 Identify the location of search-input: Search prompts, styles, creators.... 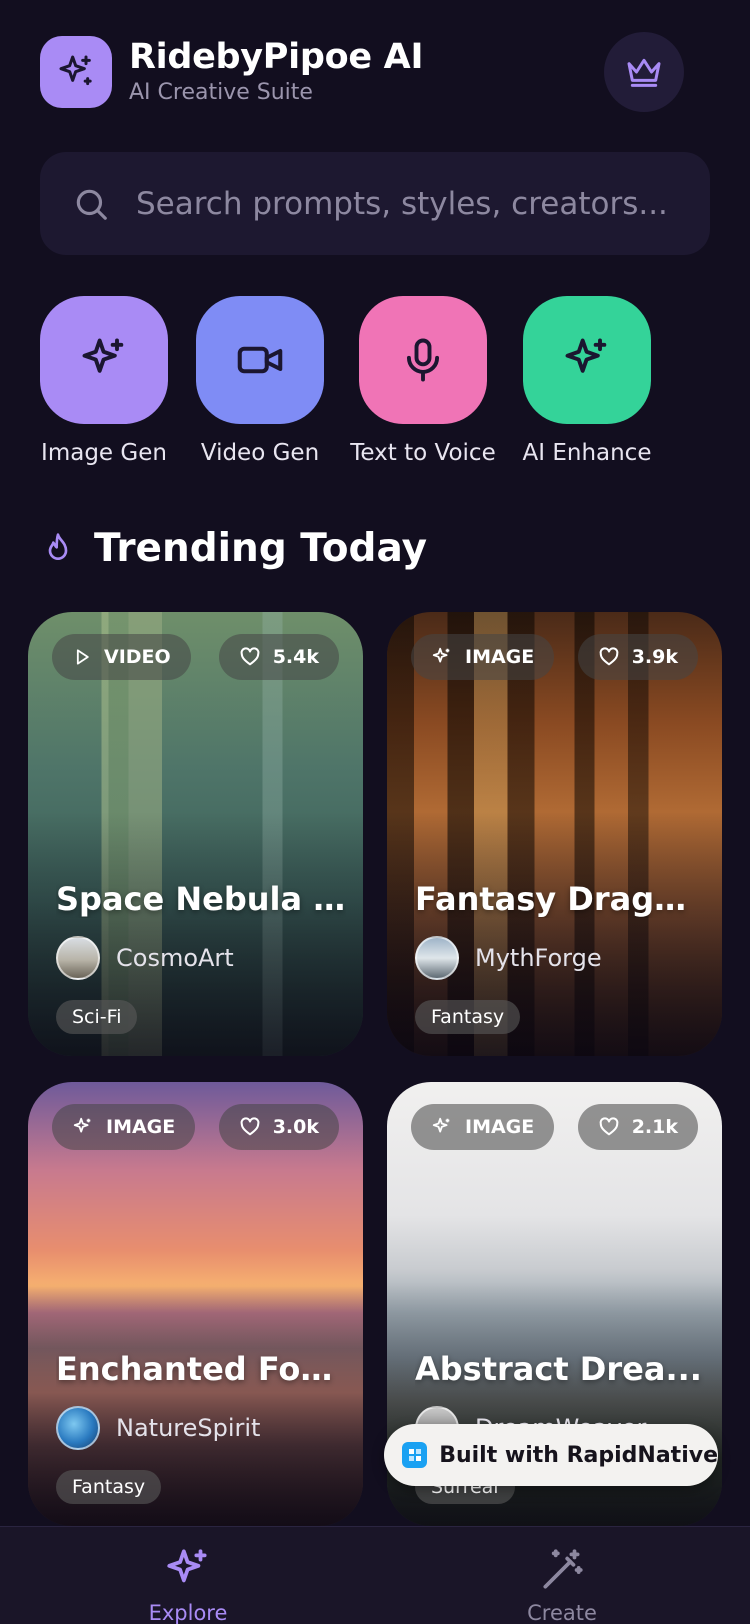
(402, 204).